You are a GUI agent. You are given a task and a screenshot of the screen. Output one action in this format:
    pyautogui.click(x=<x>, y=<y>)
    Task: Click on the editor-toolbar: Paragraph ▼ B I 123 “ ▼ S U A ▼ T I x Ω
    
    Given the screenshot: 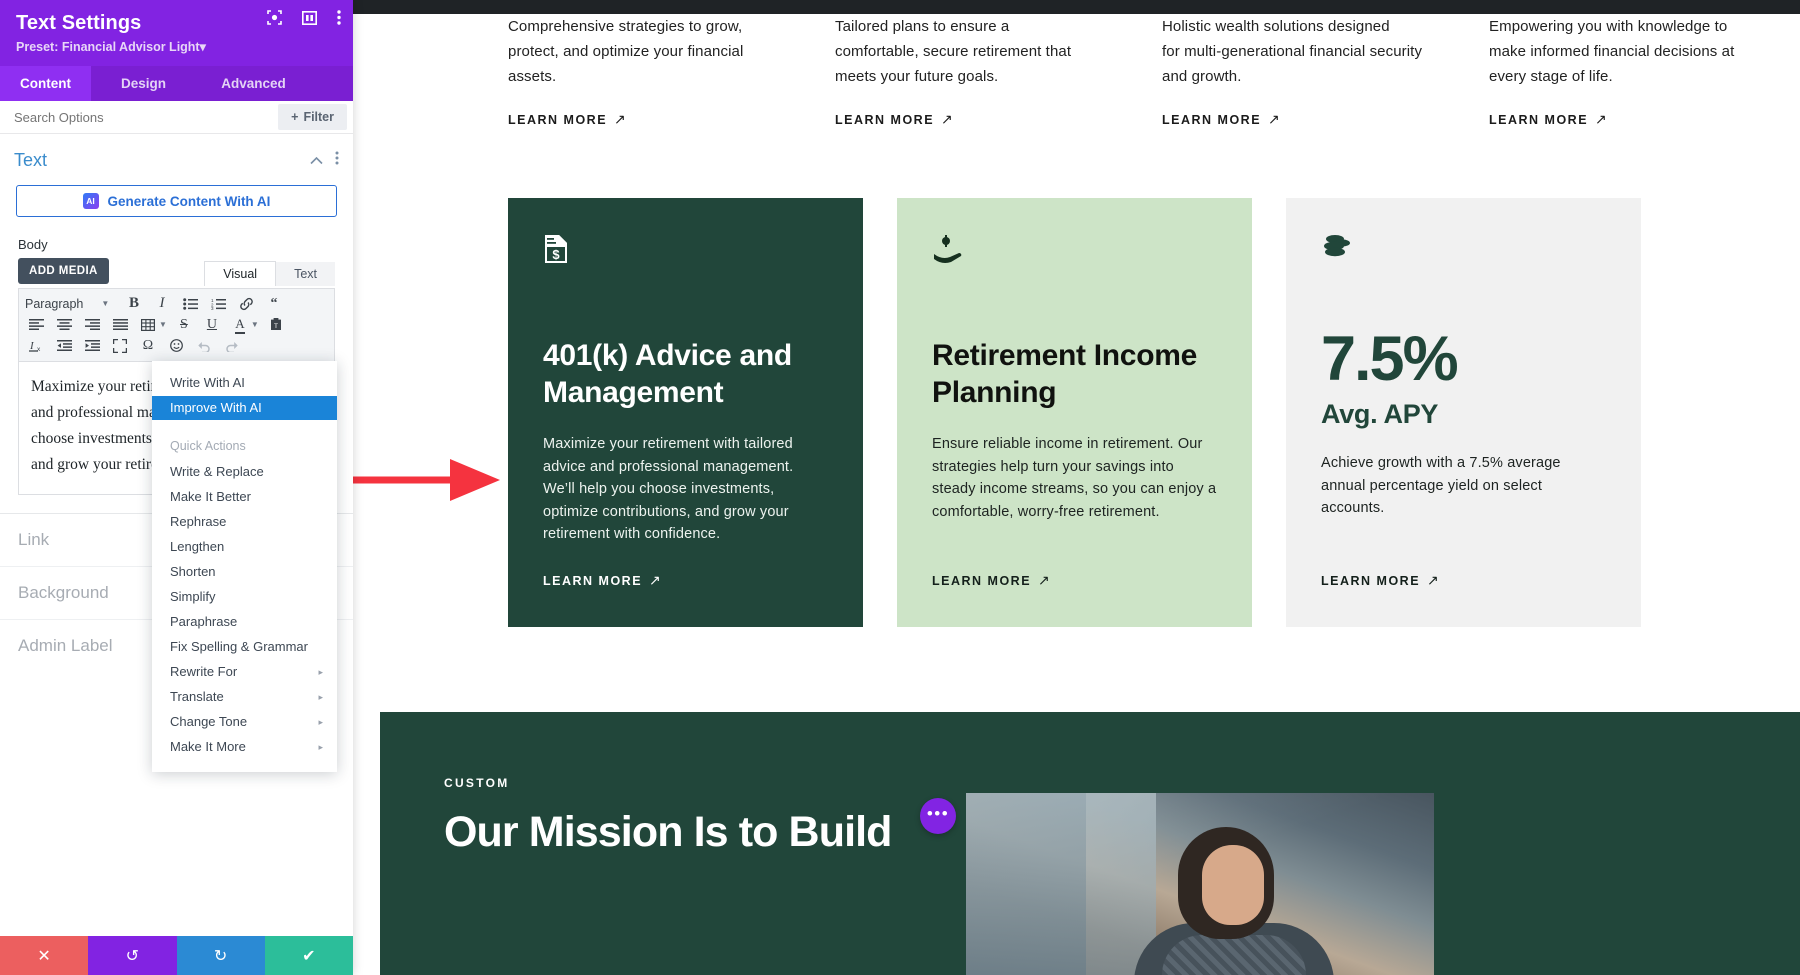 What is the action you would take?
    pyautogui.click(x=176, y=324)
    